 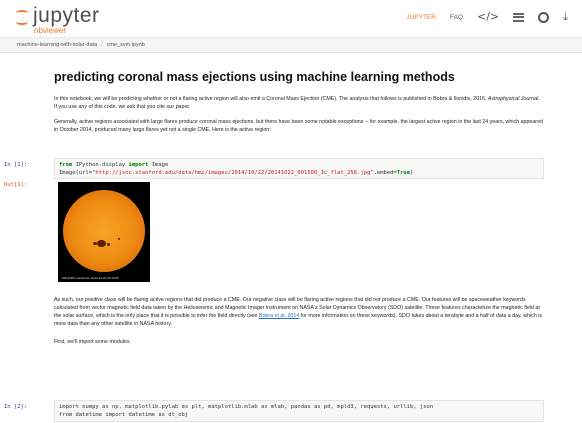 I want to click on solar-image: SDO/HMI Continuum 2014-10-22 00:15:00, so click(x=104, y=232).